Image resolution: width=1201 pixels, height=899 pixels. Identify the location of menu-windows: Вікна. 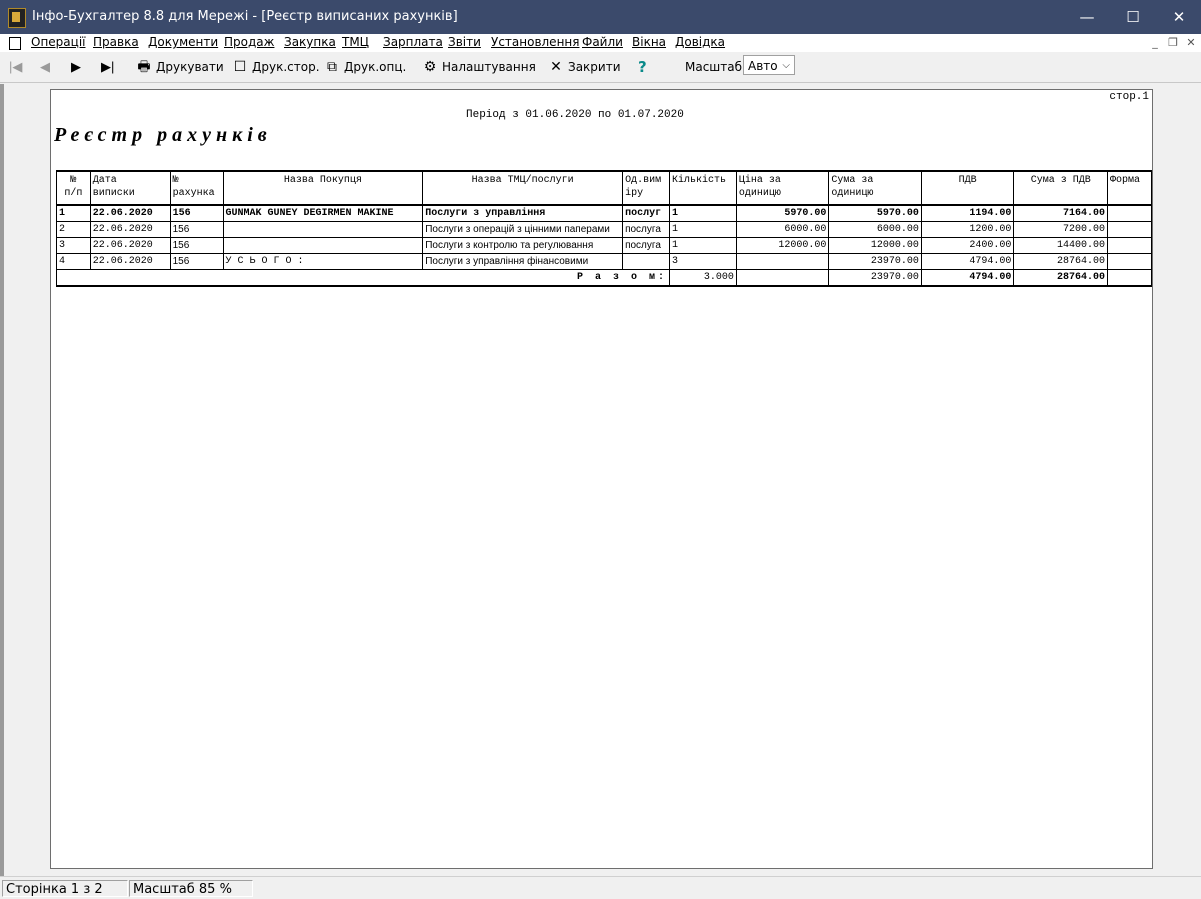
(649, 42).